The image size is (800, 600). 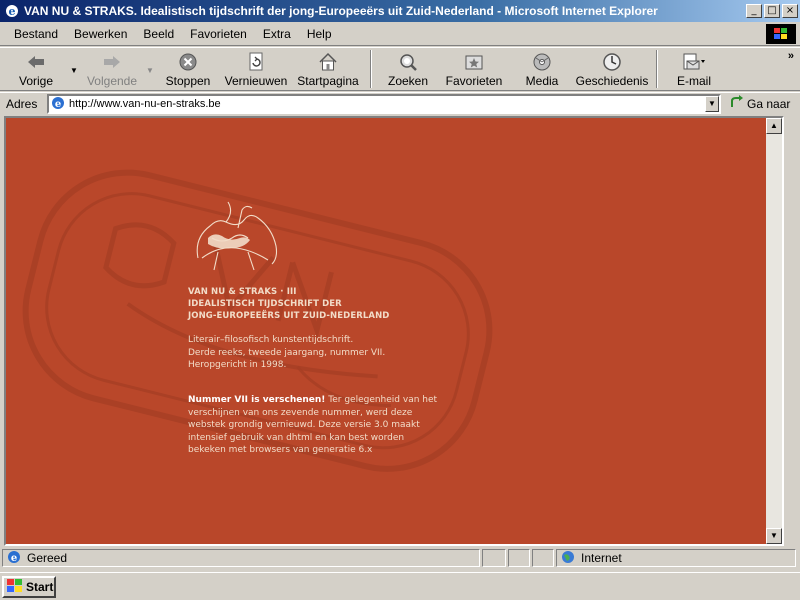 I want to click on favorites-star-icon, so click(x=474, y=62).